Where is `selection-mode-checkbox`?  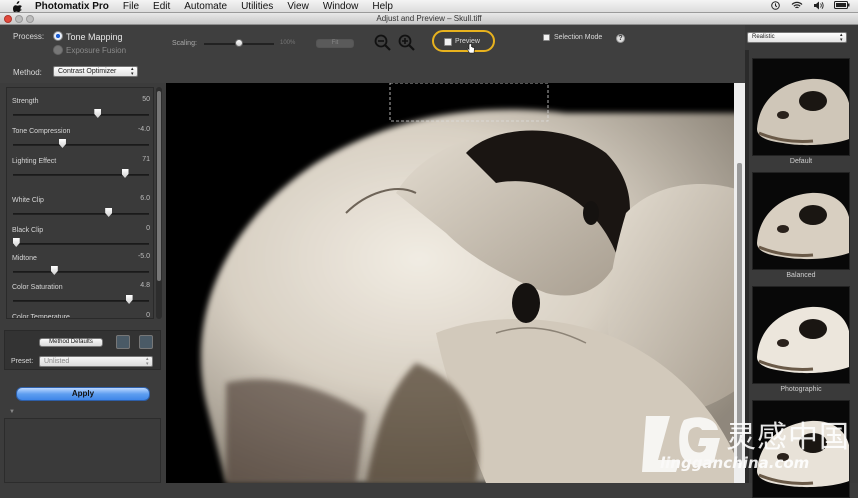 selection-mode-checkbox is located at coordinates (546, 37).